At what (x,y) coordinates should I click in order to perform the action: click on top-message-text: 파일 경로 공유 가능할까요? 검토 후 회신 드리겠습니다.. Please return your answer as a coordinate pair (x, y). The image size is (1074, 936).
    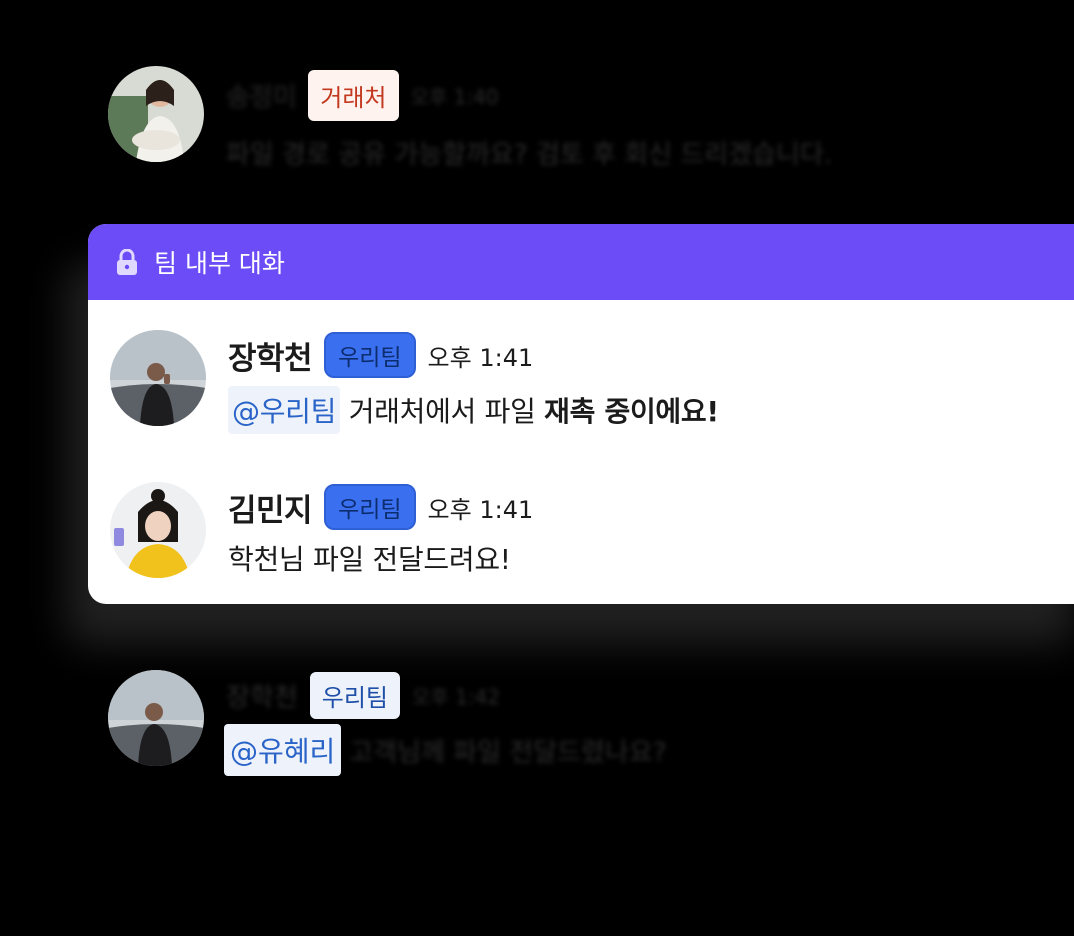
    Looking at the image, I should click on (529, 155).